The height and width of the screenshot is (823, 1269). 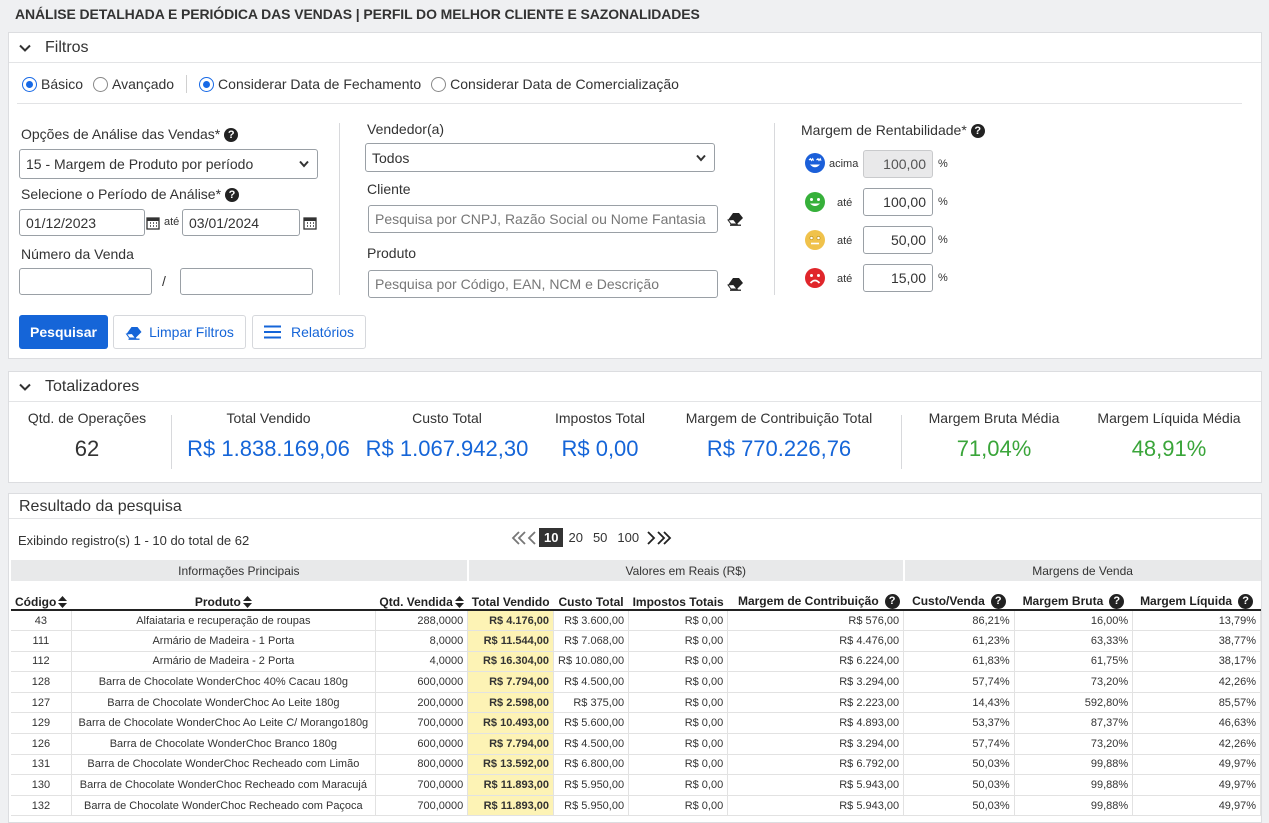 I want to click on next-page-icon, so click(x=651, y=537).